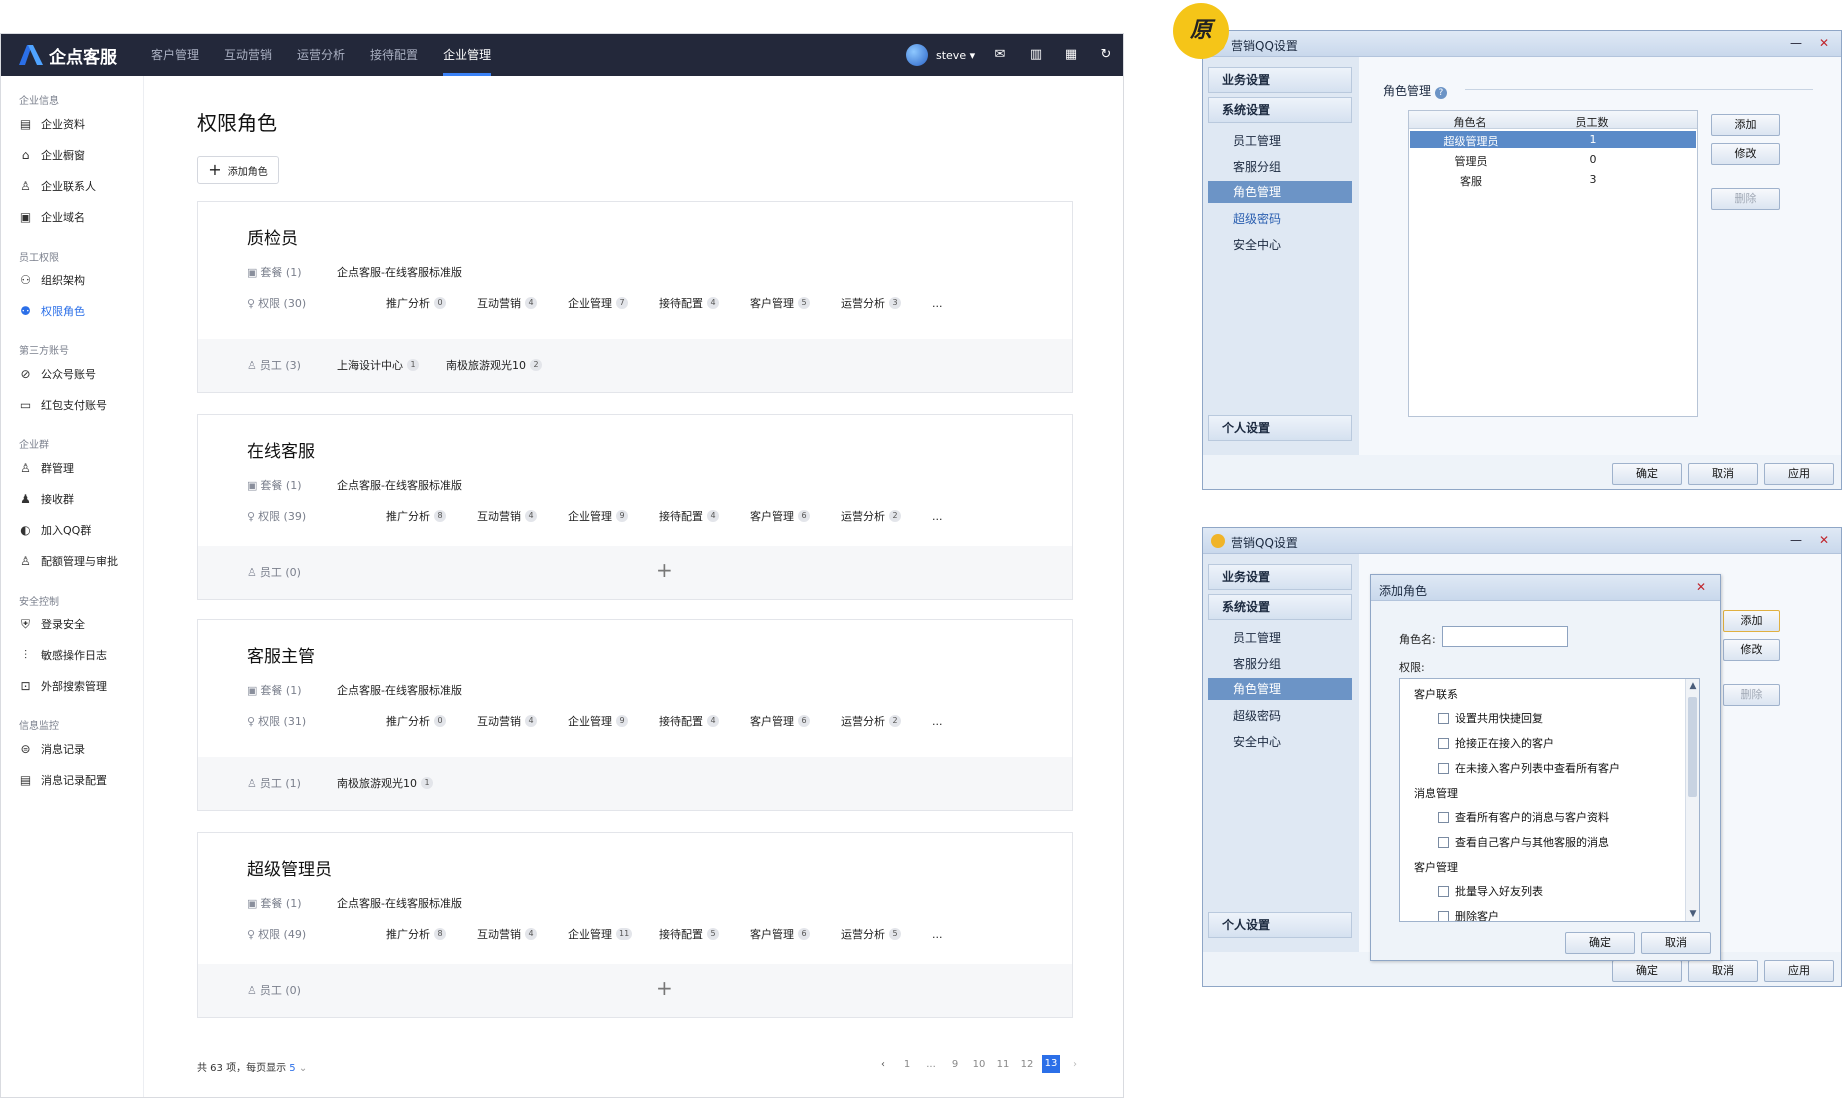  I want to click on perm-checkbox: 查看所有客户的消息与客户资料, so click(1523, 817).